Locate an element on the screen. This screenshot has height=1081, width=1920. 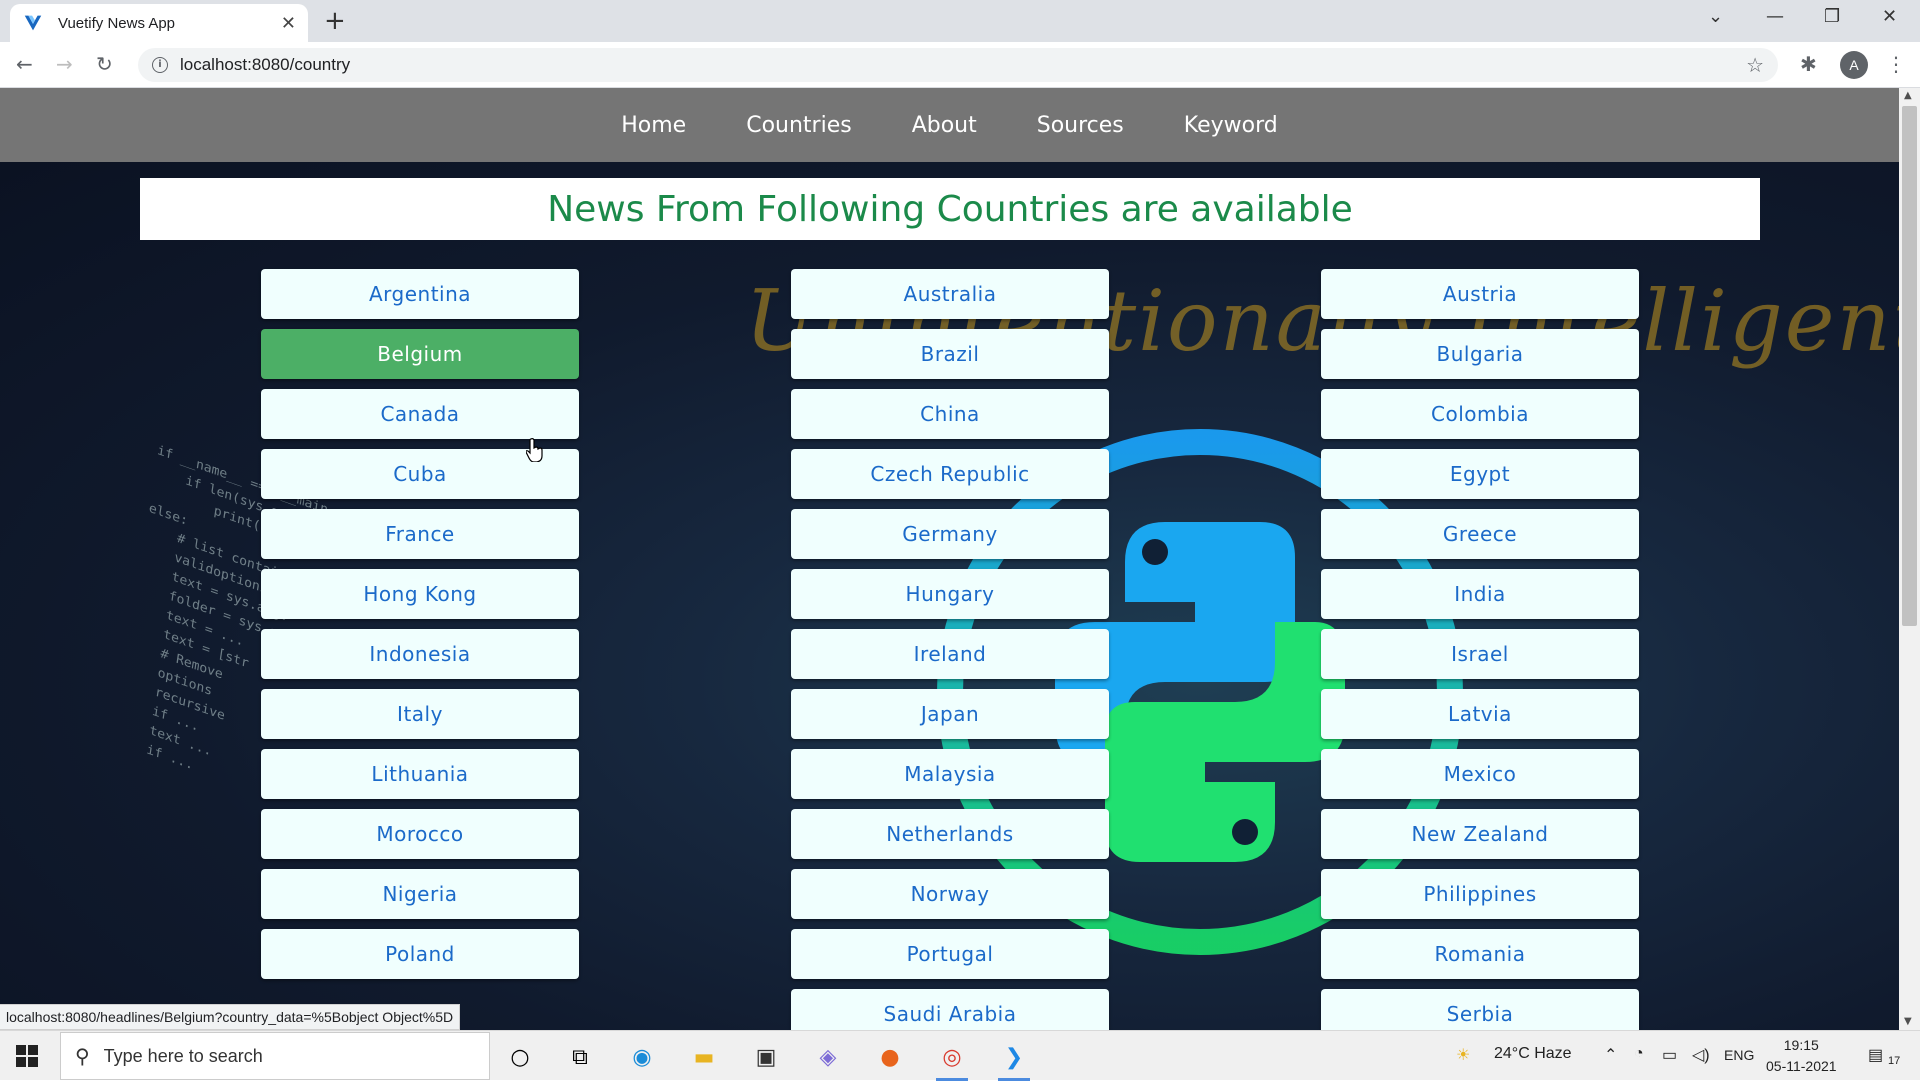
country-button: Belgium is located at coordinates (420, 354).